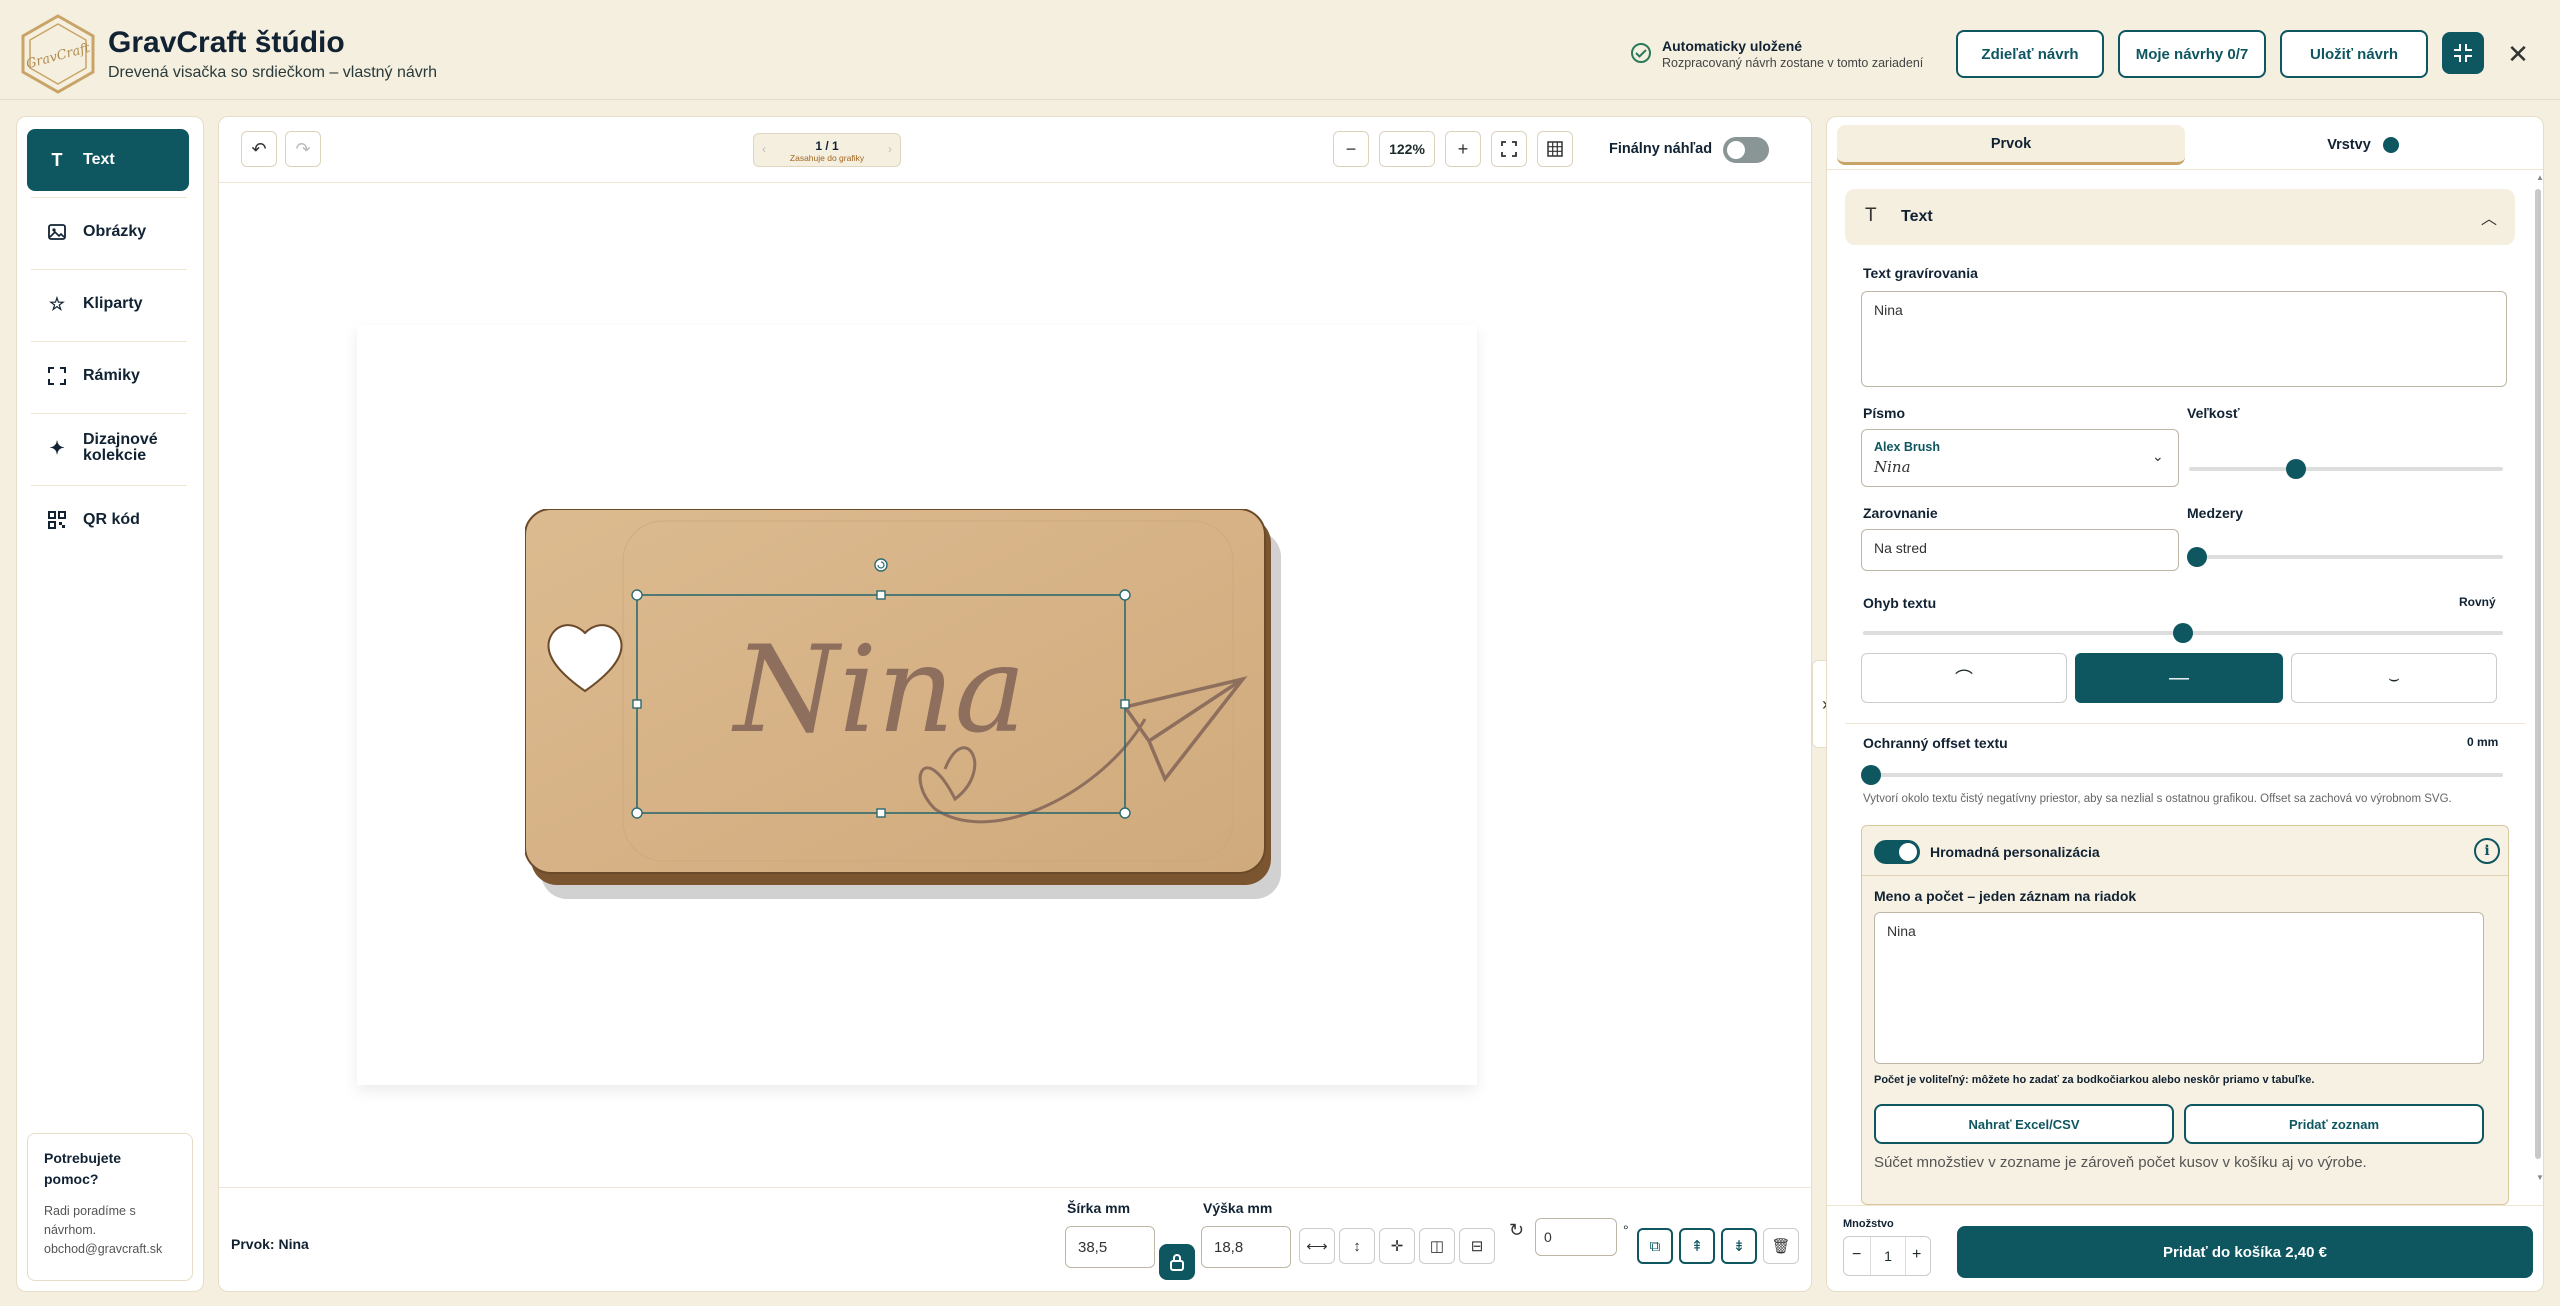  What do you see at coordinates (2179, 988) in the screenshot?
I see `bulk-list-input: Nina` at bounding box center [2179, 988].